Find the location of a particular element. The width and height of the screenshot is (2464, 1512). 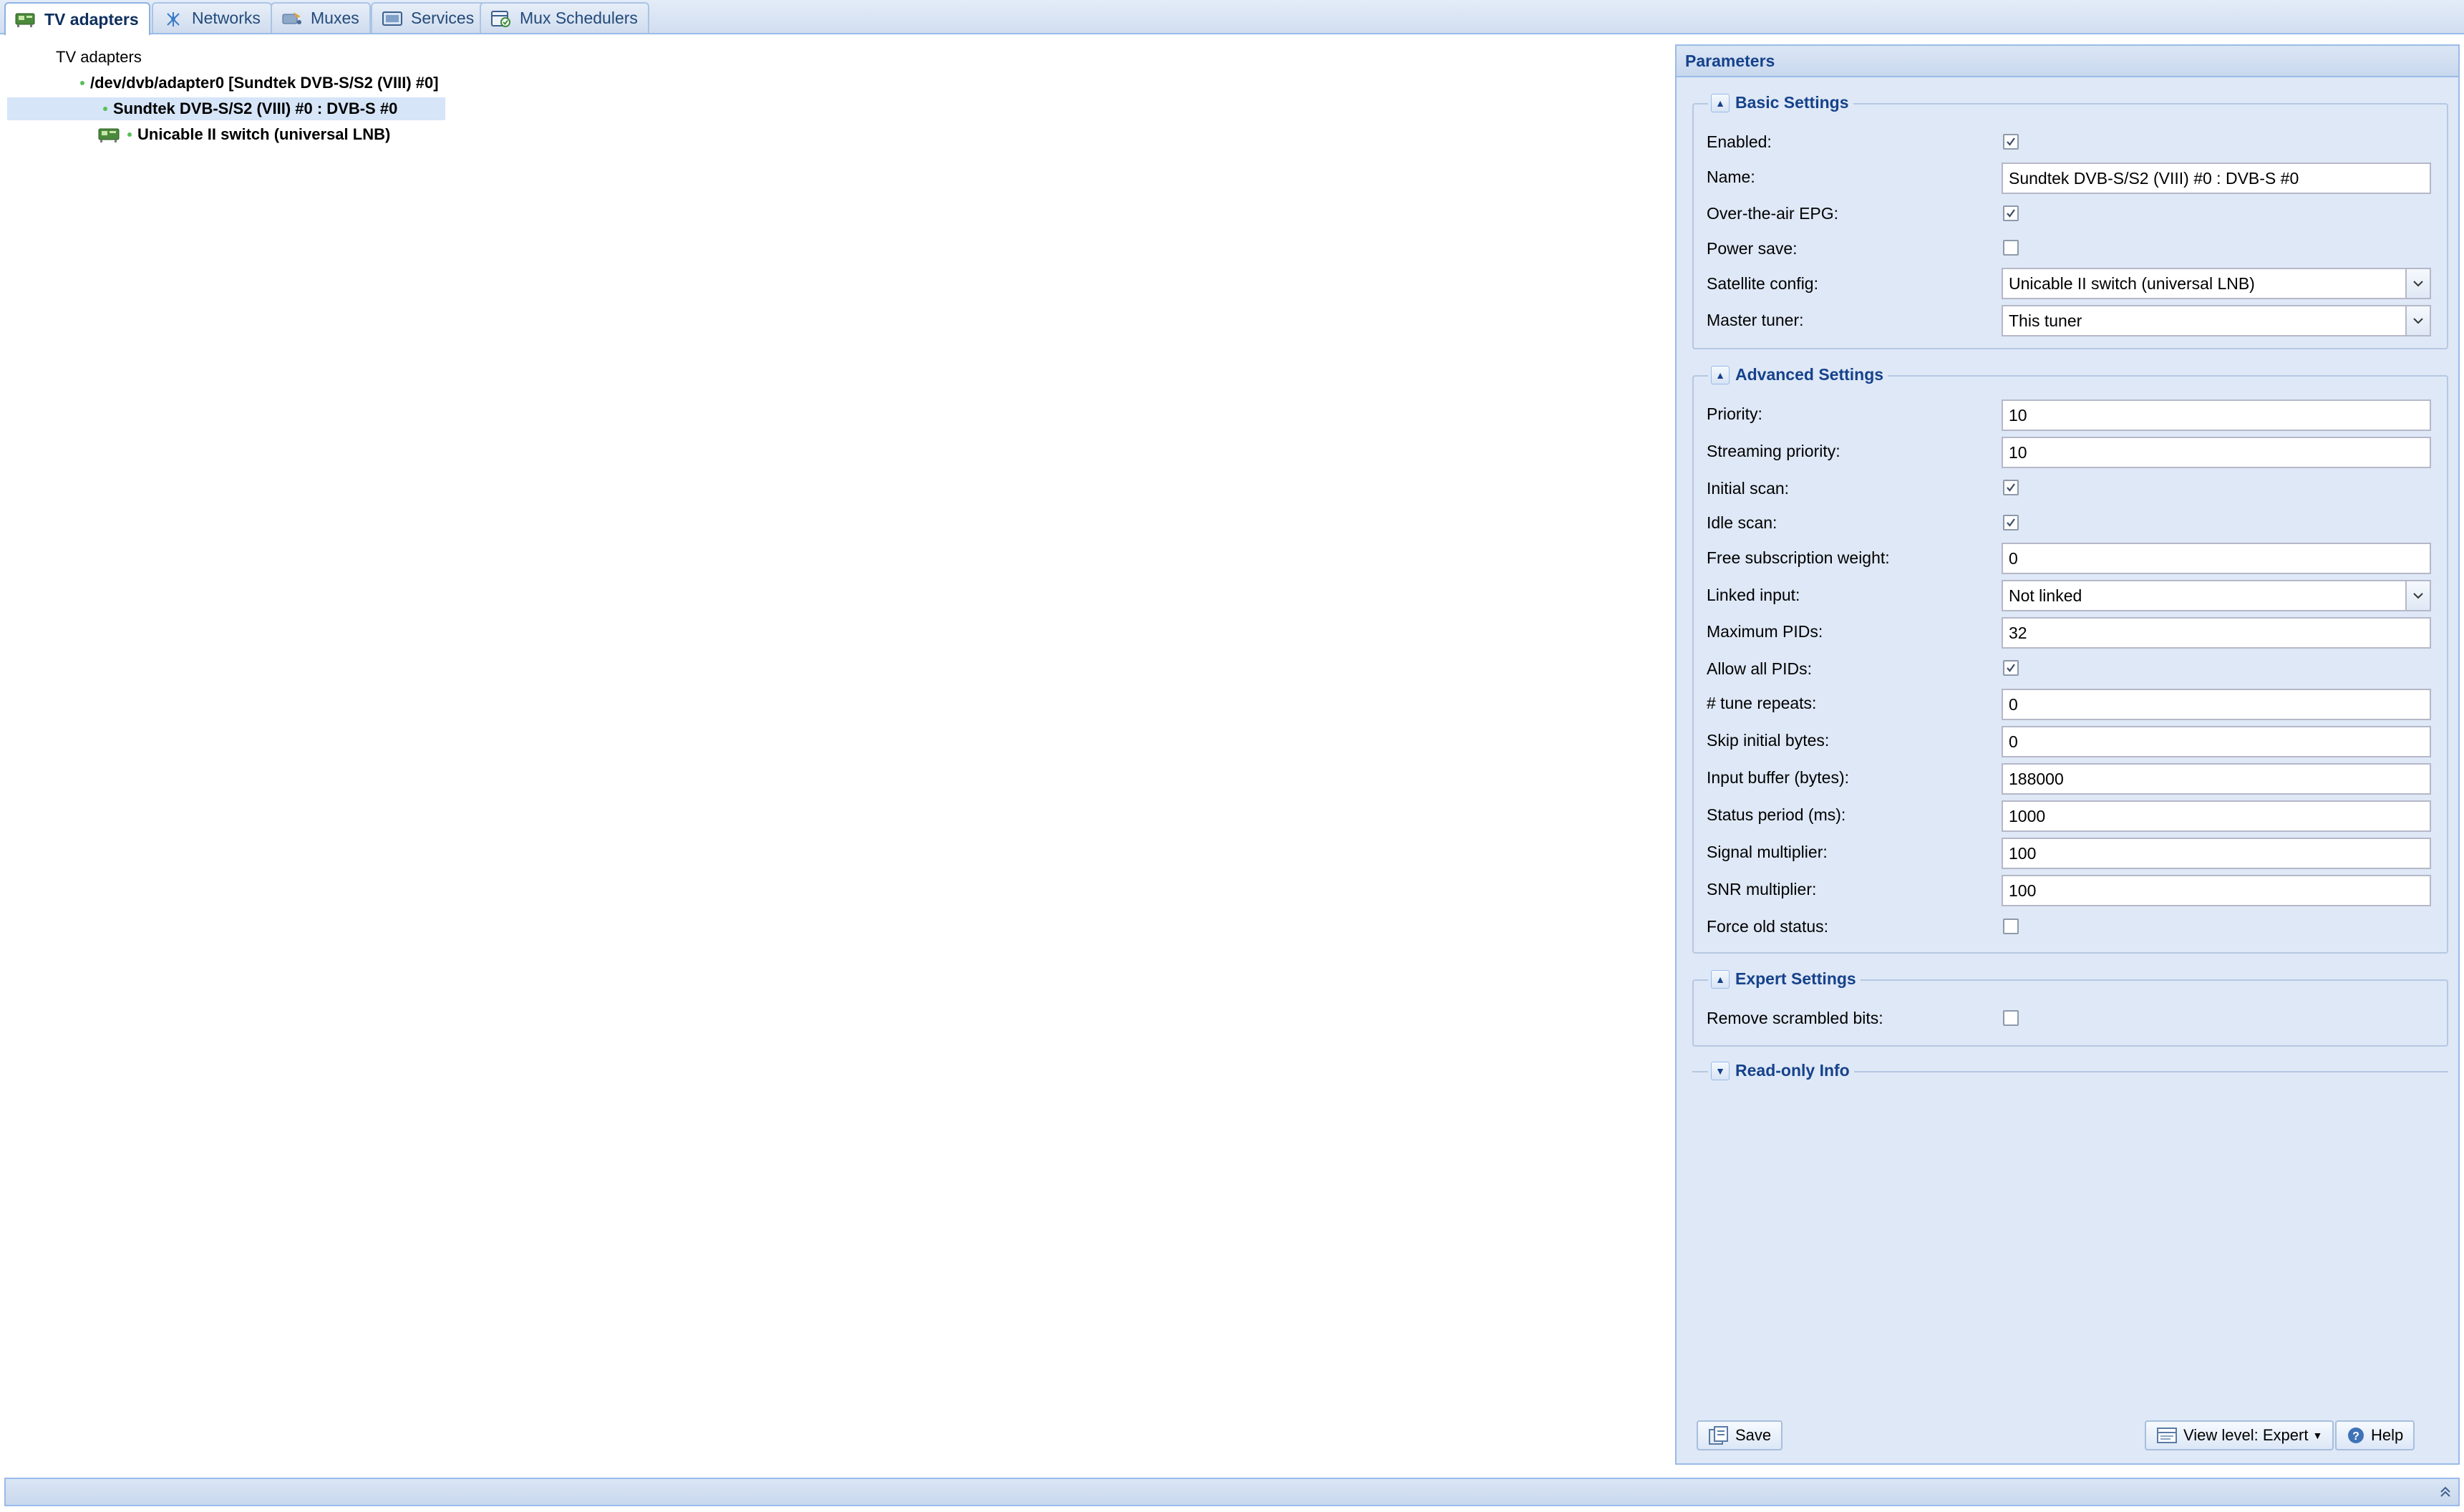

tree-satconf-label: Unicable II switch (universal LNB) is located at coordinates (264, 134).